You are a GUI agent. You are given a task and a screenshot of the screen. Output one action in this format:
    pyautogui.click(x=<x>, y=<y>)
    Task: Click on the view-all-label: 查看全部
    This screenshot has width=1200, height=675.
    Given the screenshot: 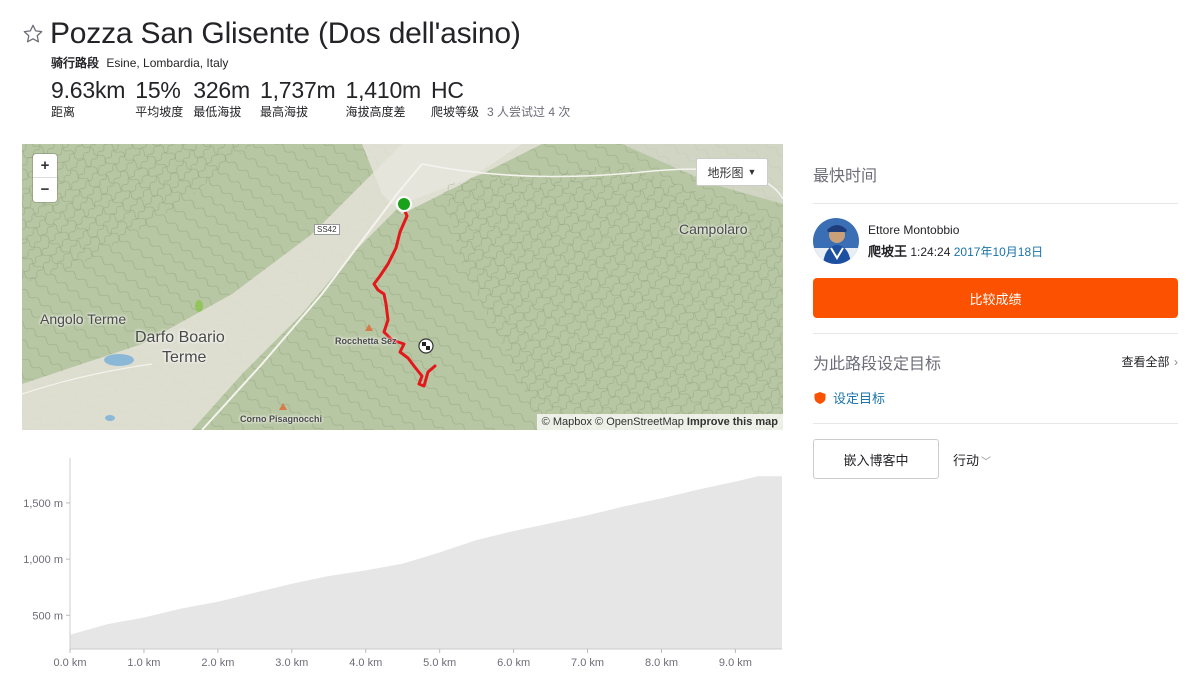 What is the action you would take?
    pyautogui.click(x=1145, y=362)
    